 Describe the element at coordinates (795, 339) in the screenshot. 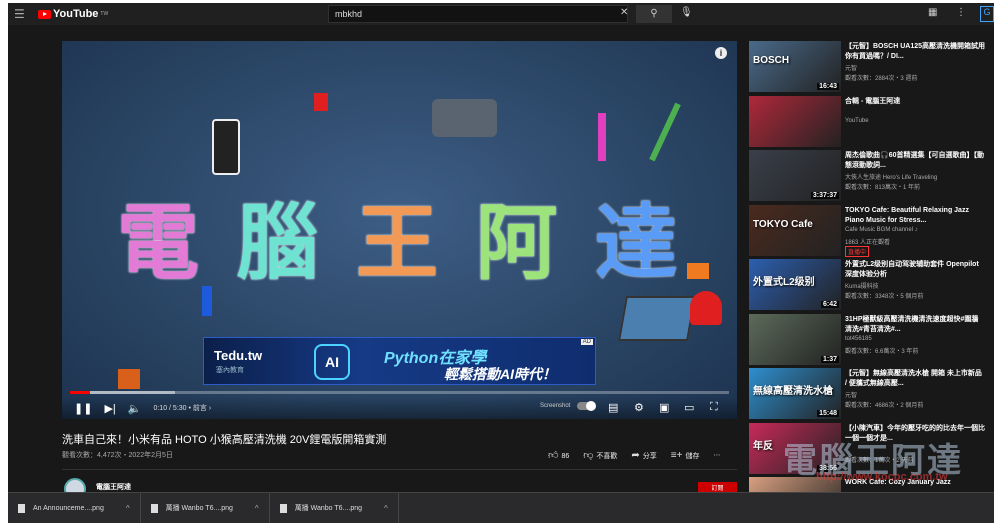

I see `video-thumbnail: 1:37` at that location.